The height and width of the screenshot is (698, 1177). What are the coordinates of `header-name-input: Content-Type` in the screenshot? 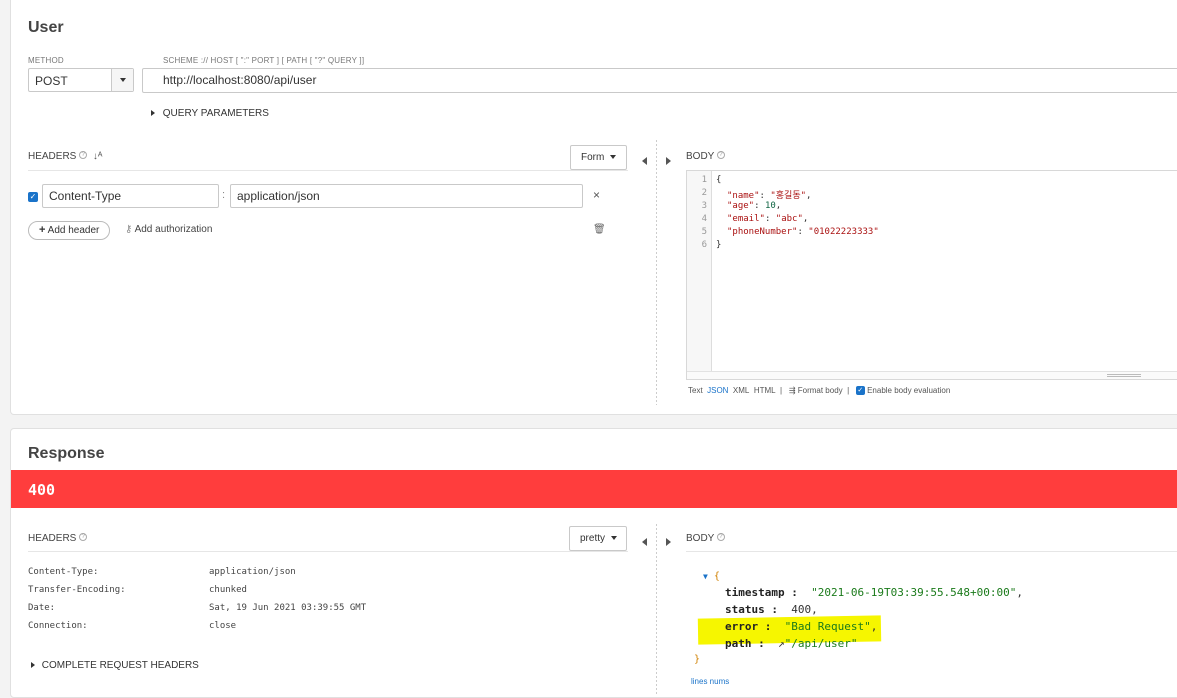 It's located at (130, 196).